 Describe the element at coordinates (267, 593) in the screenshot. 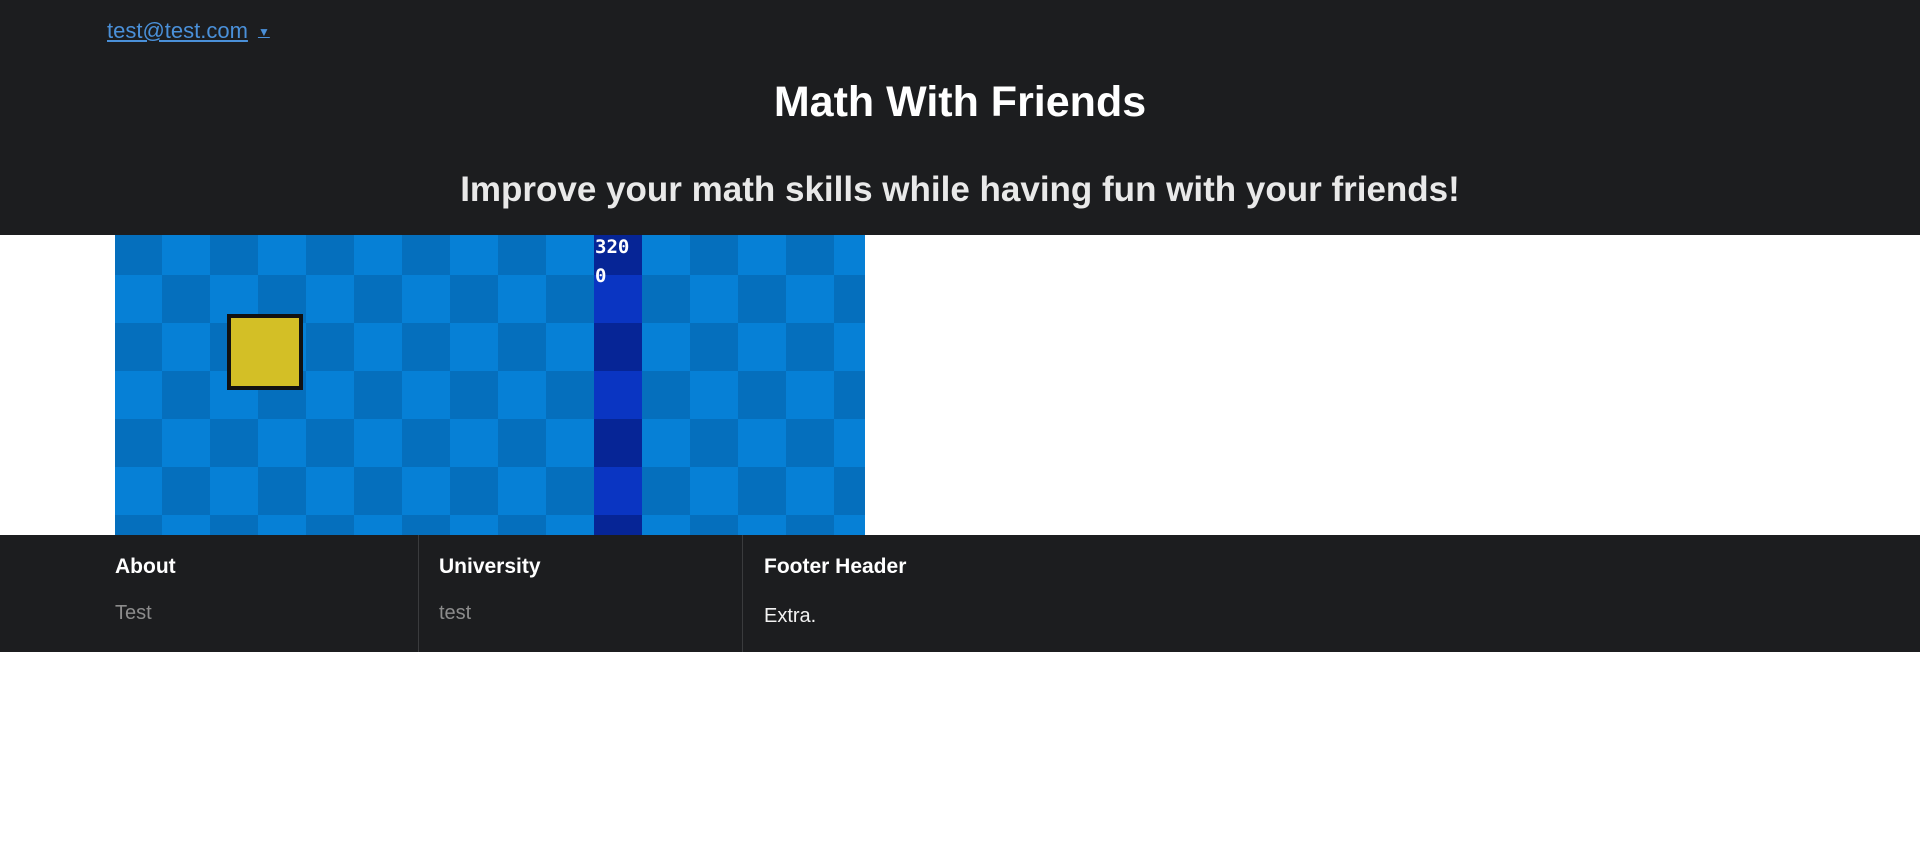

I see `footer-column-about: About Test` at that location.